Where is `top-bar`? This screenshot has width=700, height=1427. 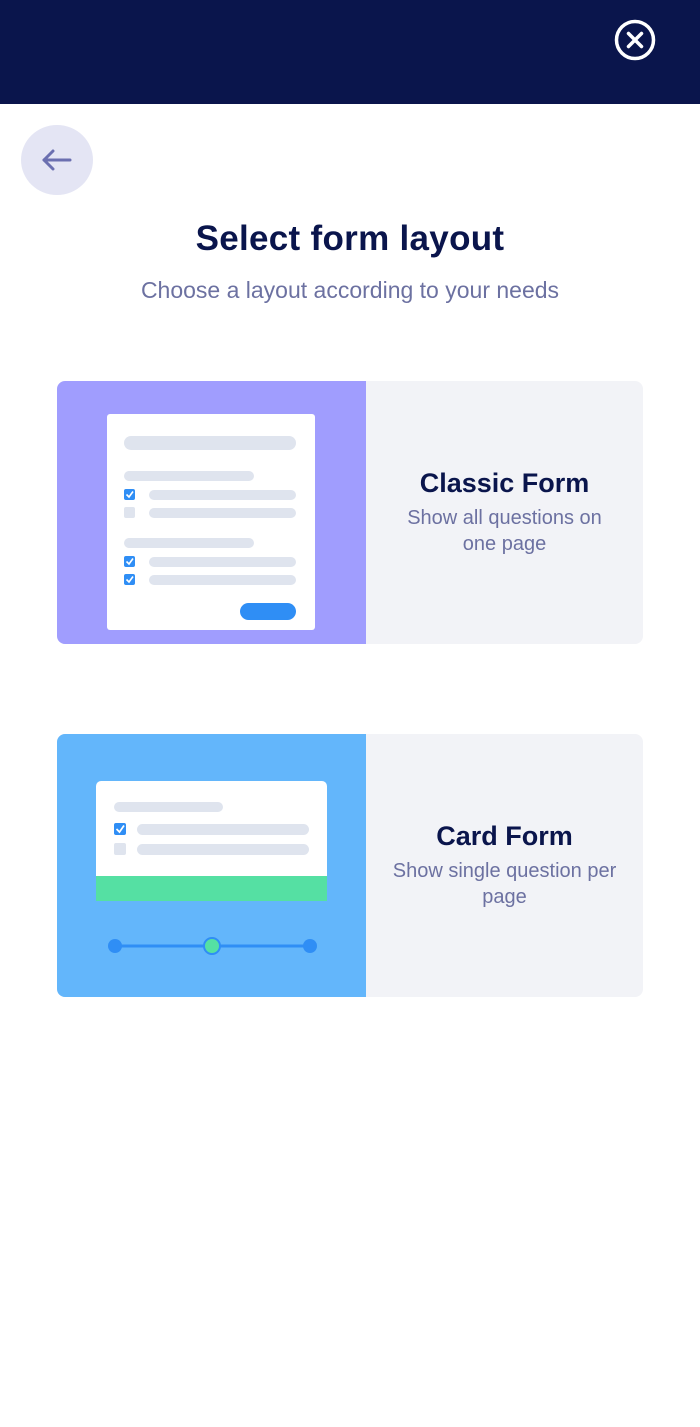 top-bar is located at coordinates (350, 52).